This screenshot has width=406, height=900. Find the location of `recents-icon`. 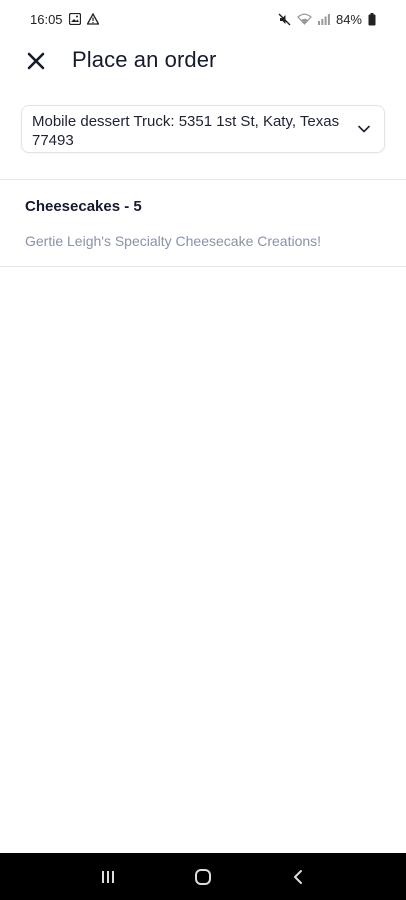

recents-icon is located at coordinates (107, 876).